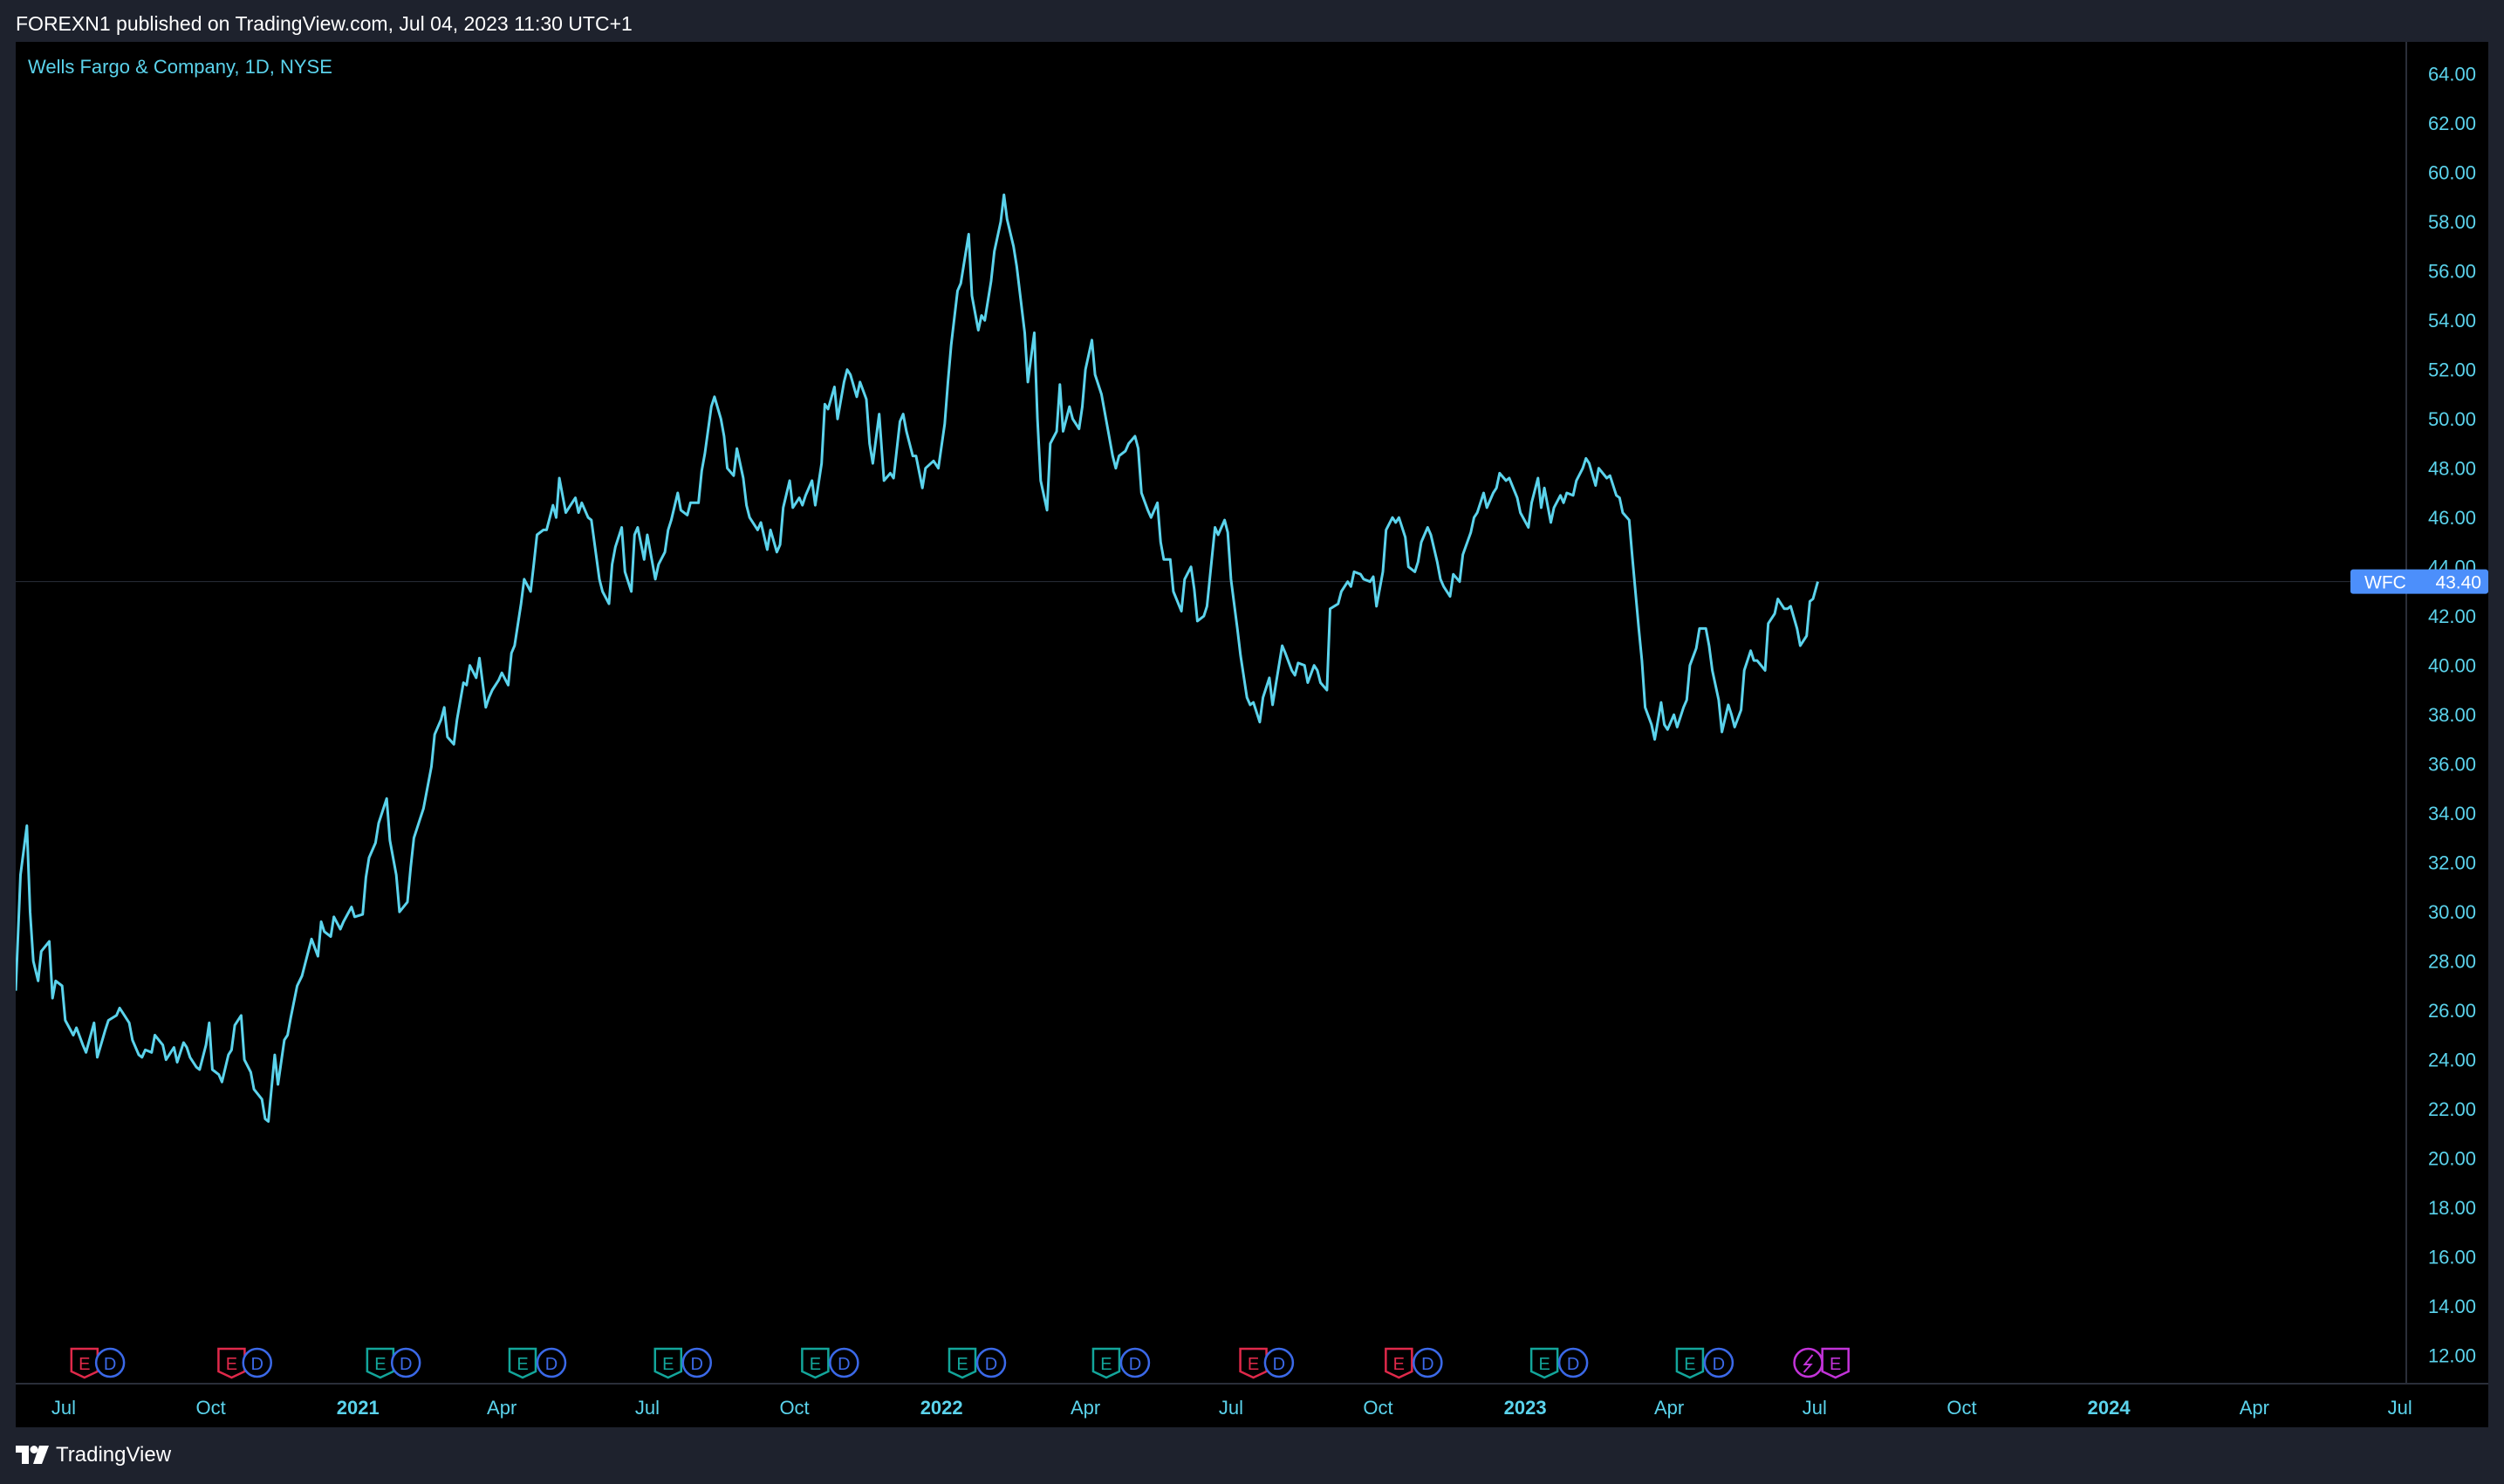  I want to click on last-price-layer: WFC 43.40, so click(2419, 581).